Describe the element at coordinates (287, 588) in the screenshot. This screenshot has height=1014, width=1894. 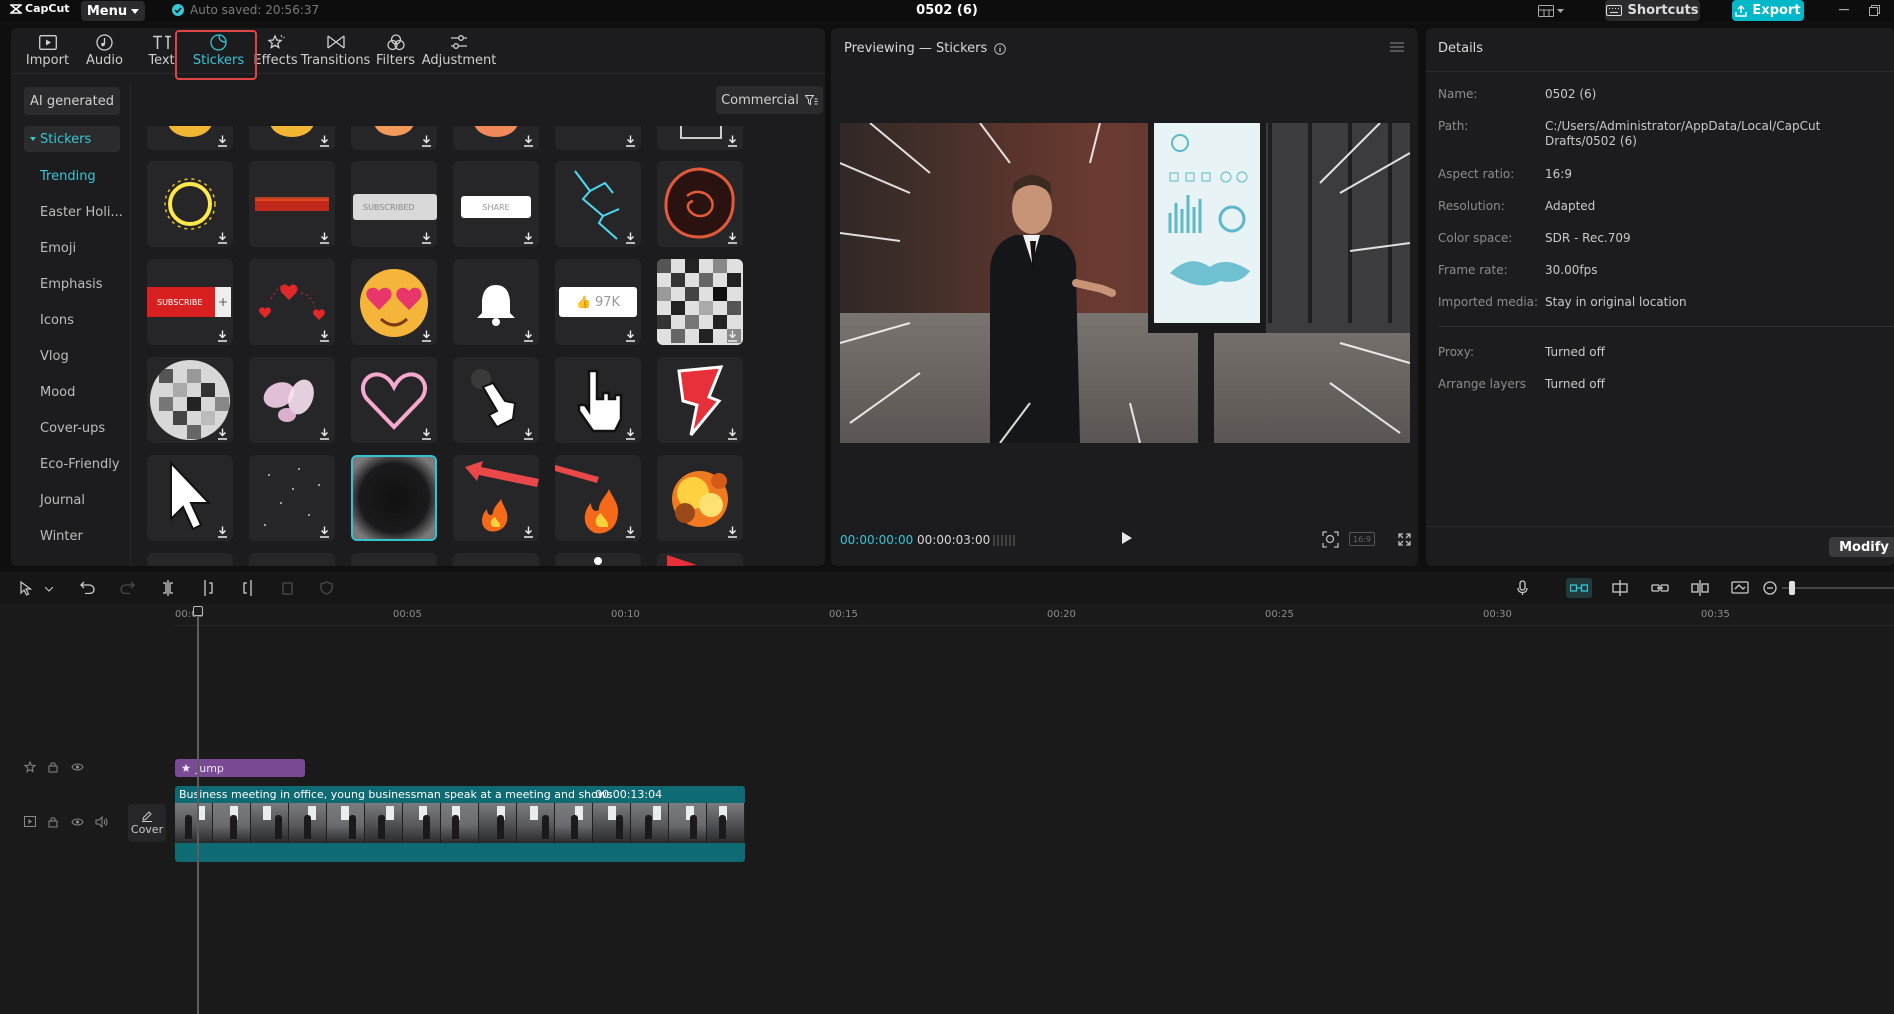
I see `delete-icon` at that location.